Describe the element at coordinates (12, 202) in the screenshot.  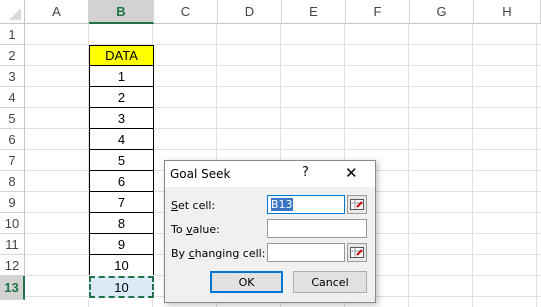
I see `row-header-9: 9` at that location.